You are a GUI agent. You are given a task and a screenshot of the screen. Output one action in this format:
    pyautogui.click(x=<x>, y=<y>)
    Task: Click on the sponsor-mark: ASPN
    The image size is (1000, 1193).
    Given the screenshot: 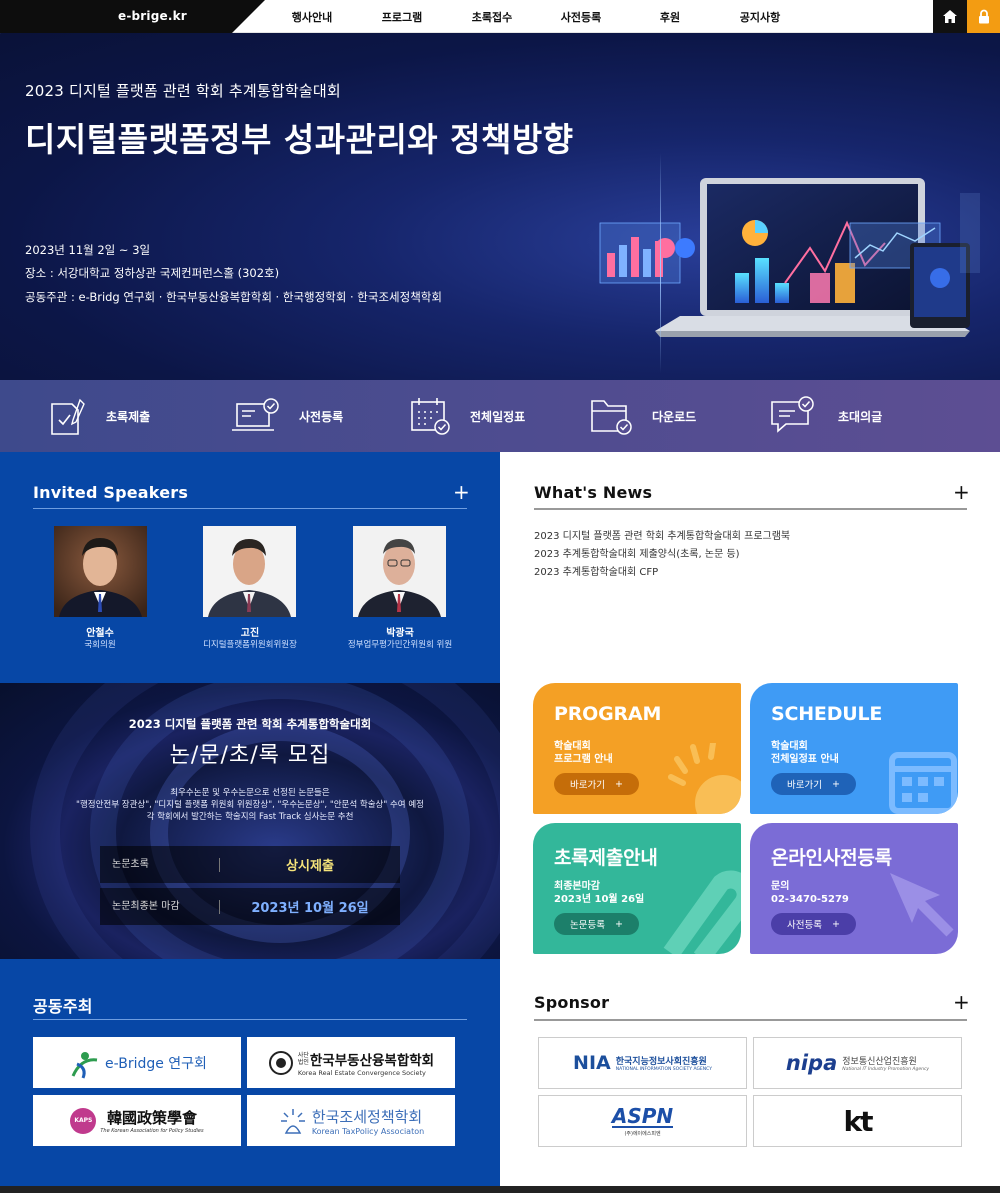 What is the action you would take?
    pyautogui.click(x=642, y=1115)
    